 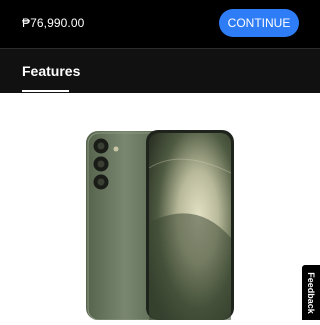 I want to click on tab-active-indicator, so click(x=45, y=91).